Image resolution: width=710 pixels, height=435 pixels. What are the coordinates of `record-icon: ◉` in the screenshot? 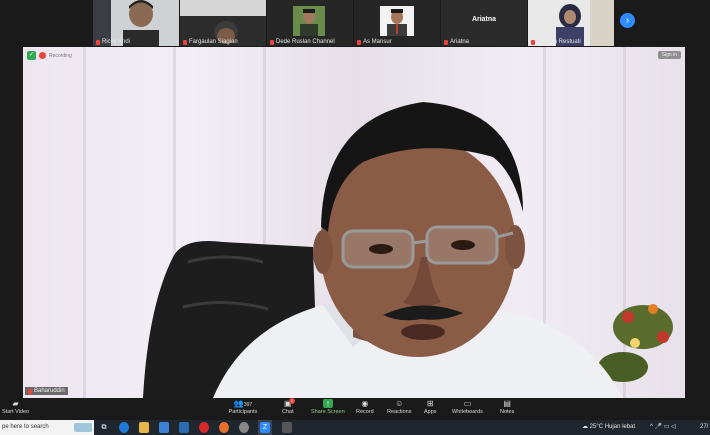 It's located at (365, 403).